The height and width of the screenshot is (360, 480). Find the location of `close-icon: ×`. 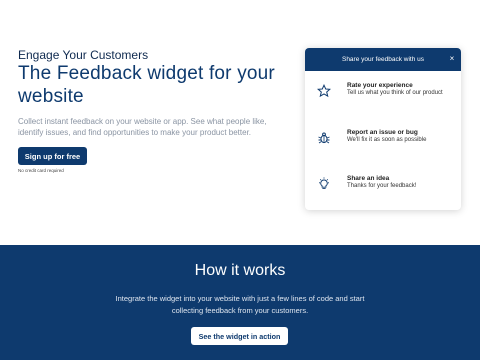

close-icon: × is located at coordinates (452, 59).